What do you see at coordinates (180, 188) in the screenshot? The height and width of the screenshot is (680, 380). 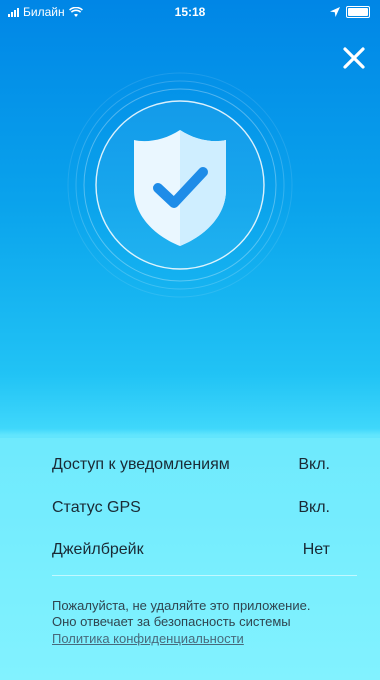 I see `shield-check-icon` at bounding box center [180, 188].